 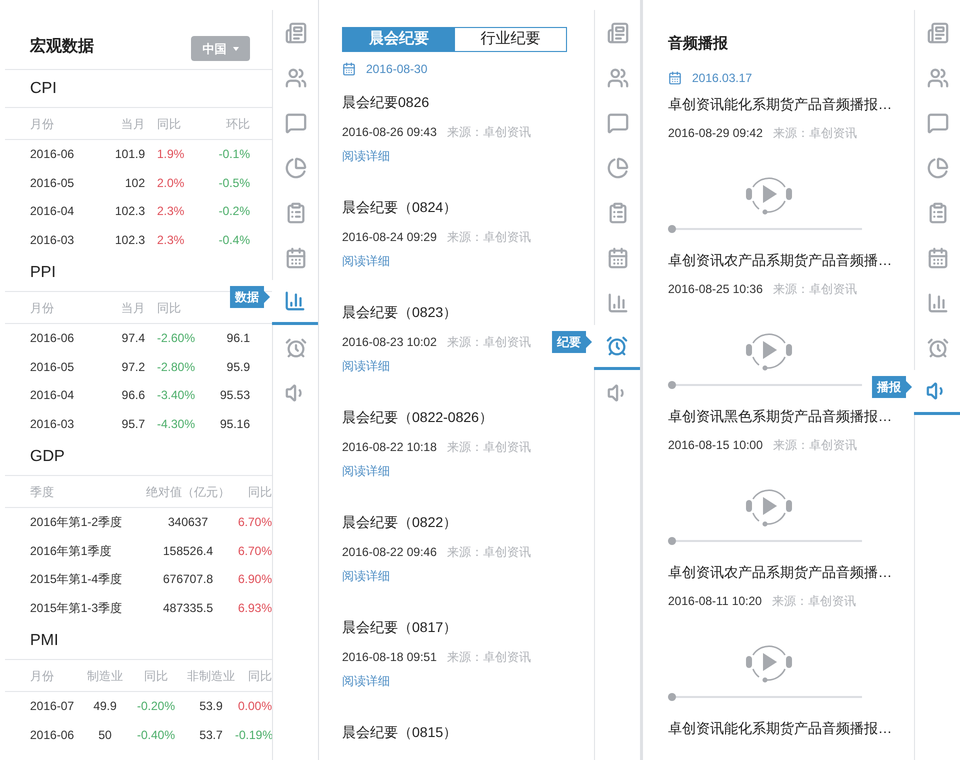 What do you see at coordinates (220, 48) in the screenshot?
I see `region-select: 中国` at bounding box center [220, 48].